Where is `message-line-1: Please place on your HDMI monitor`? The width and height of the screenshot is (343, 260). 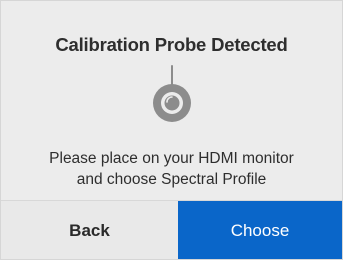 message-line-1: Please place on your HDMI monitor is located at coordinates (171, 158).